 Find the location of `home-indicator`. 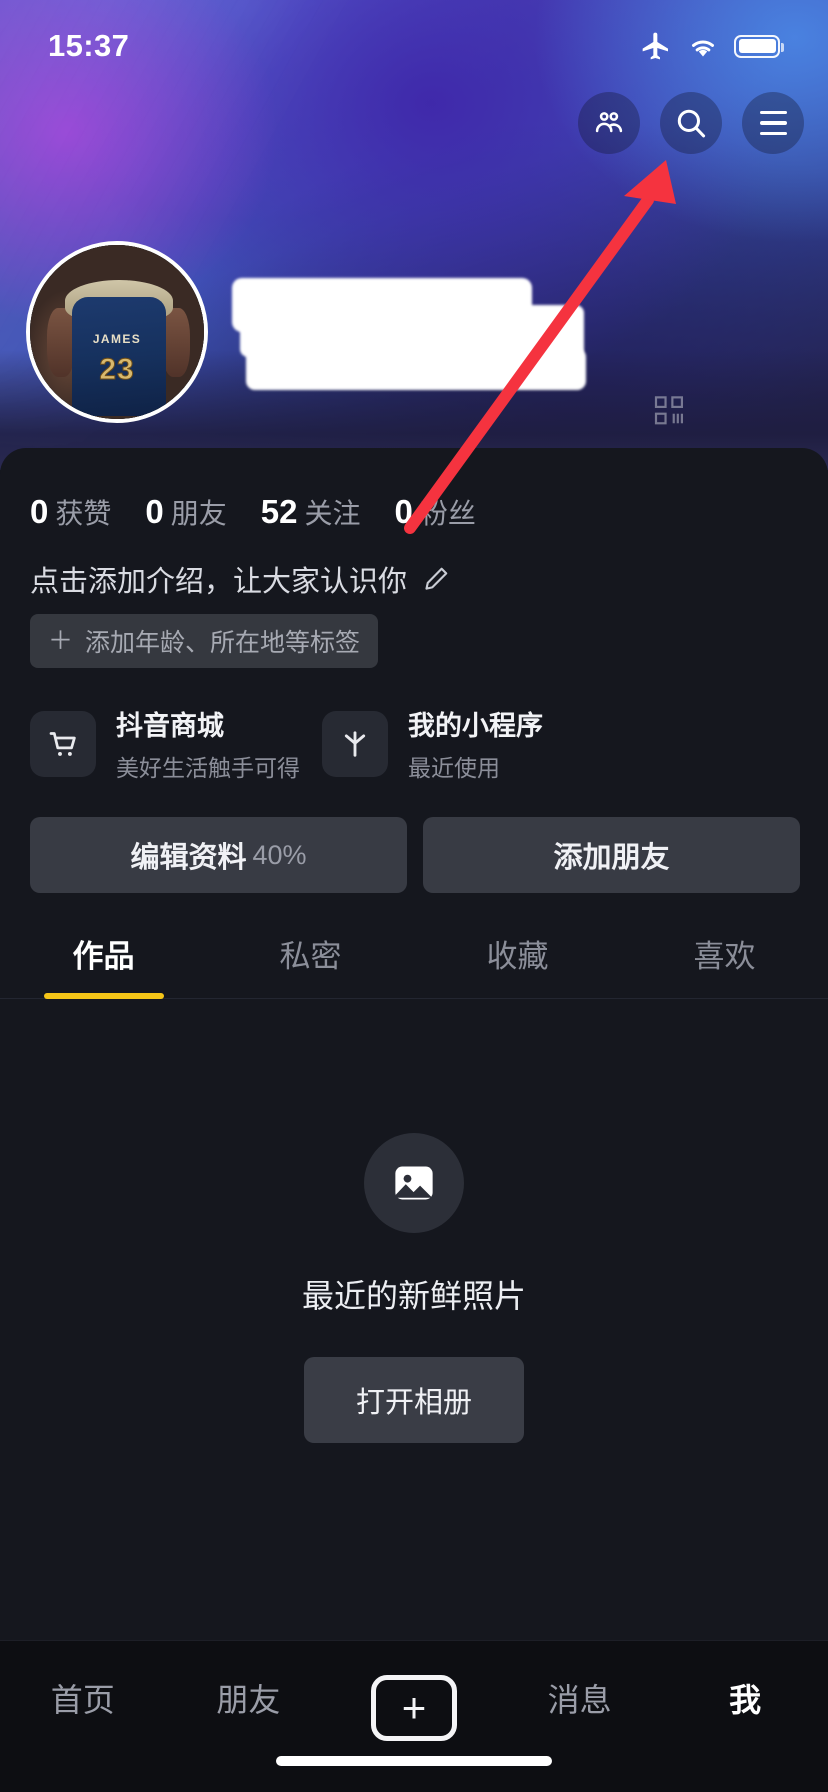

home-indicator is located at coordinates (414, 1761).